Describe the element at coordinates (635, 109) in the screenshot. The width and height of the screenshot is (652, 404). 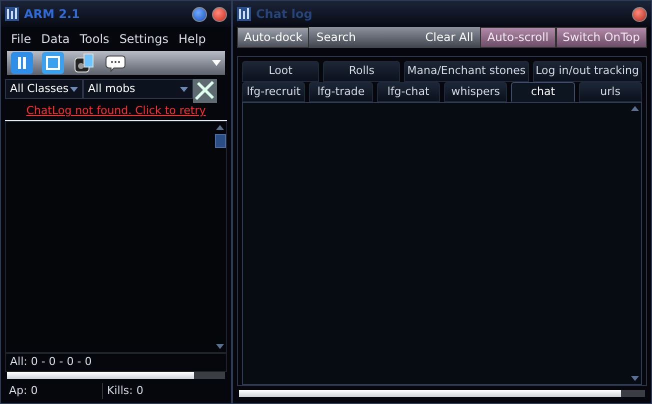
I see `scroll-up-icon` at that location.